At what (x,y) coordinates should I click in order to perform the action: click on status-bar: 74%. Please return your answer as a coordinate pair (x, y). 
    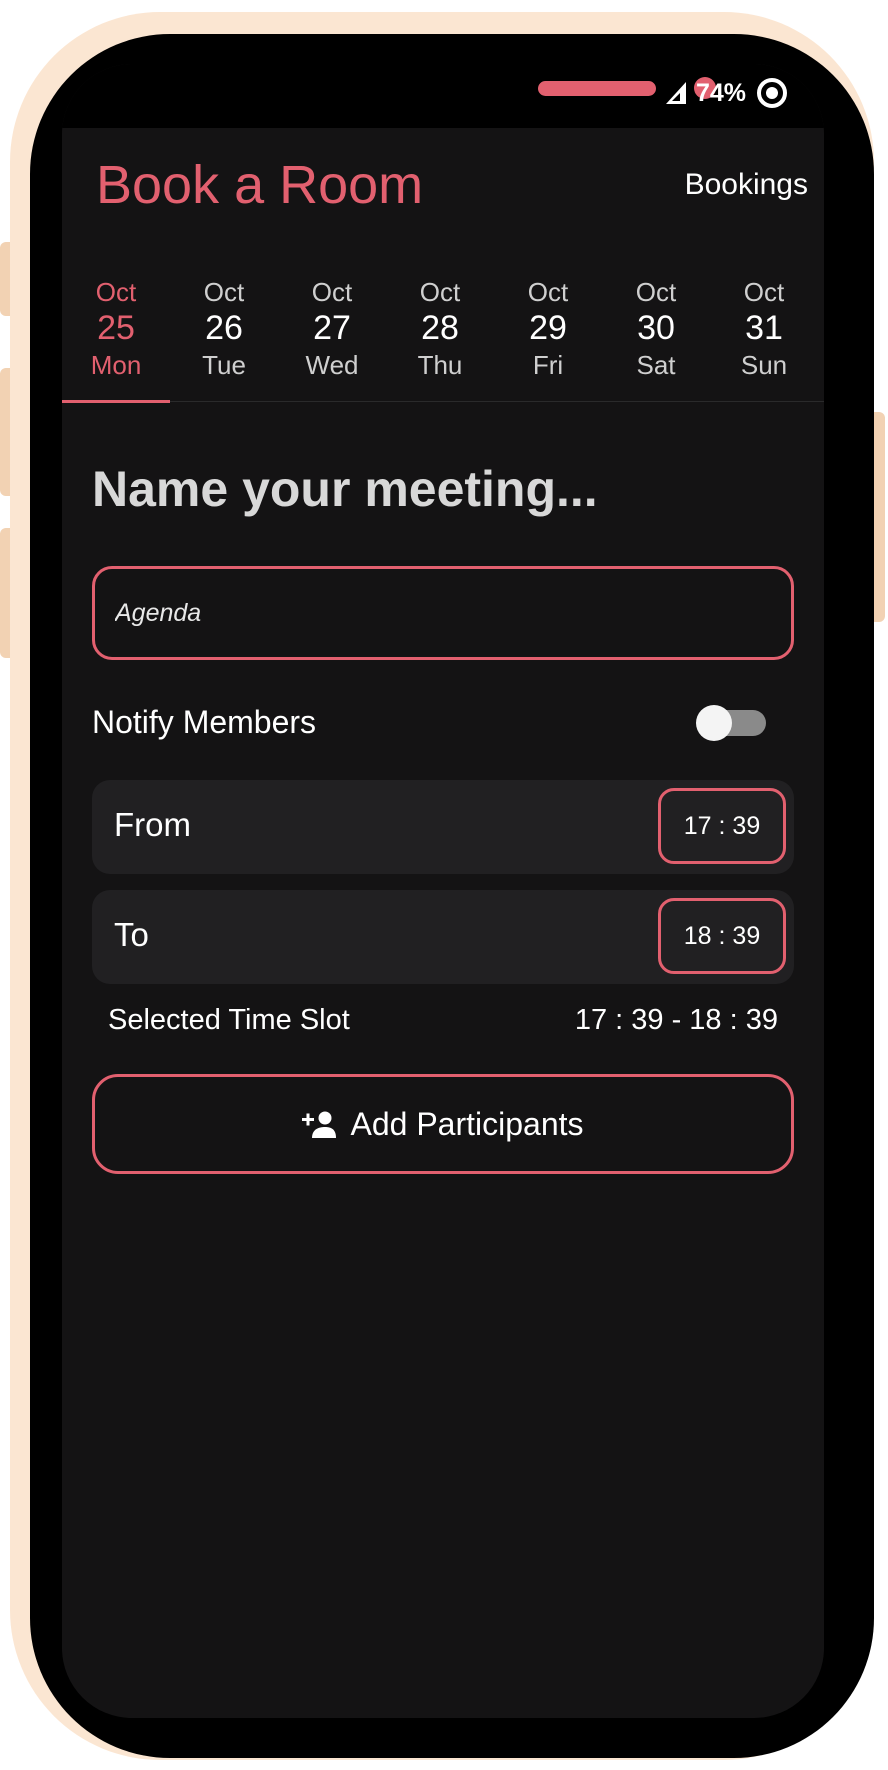
    Looking at the image, I should click on (443, 96).